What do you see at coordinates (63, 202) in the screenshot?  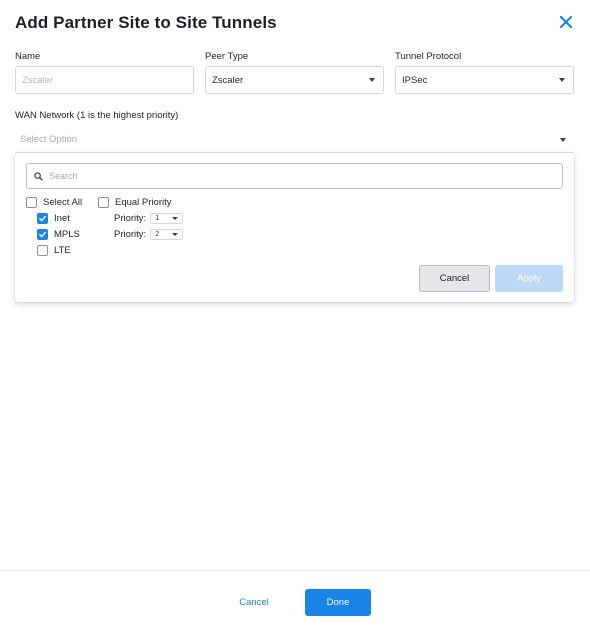 I see `select-all-label: Select All` at bounding box center [63, 202].